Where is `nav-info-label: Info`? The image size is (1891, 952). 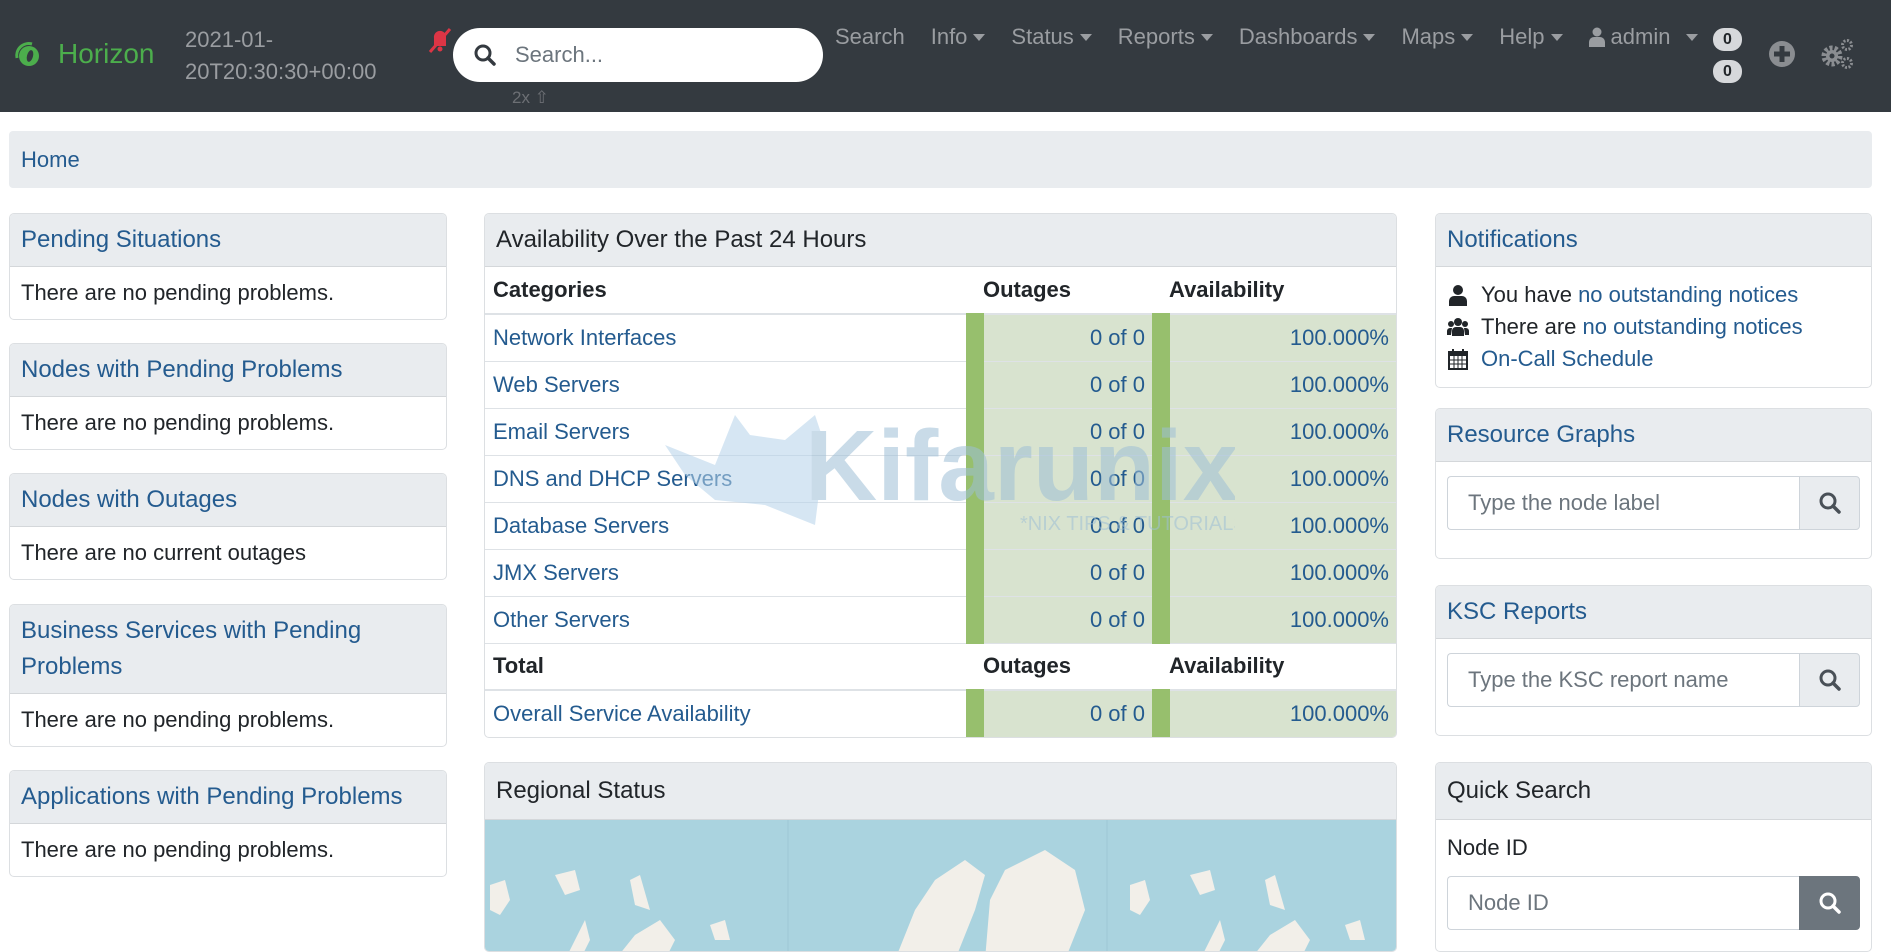
nav-info-label: Info is located at coordinates (949, 36).